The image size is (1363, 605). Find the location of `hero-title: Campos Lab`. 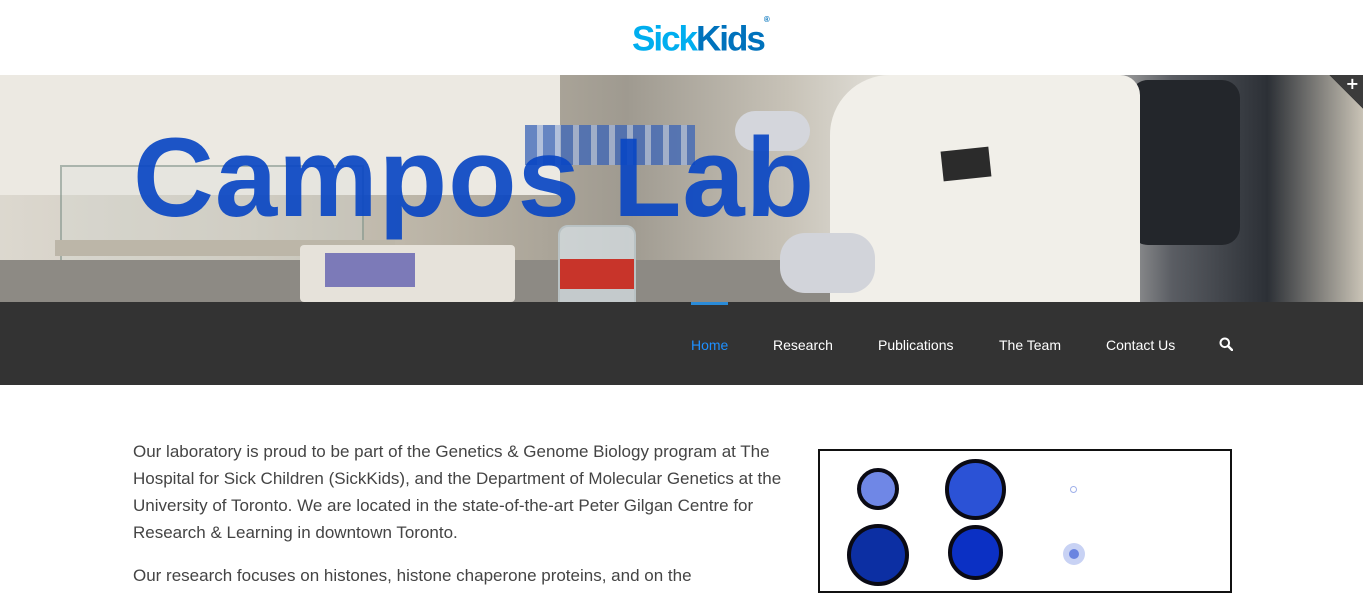

hero-title: Campos Lab is located at coordinates (474, 177).